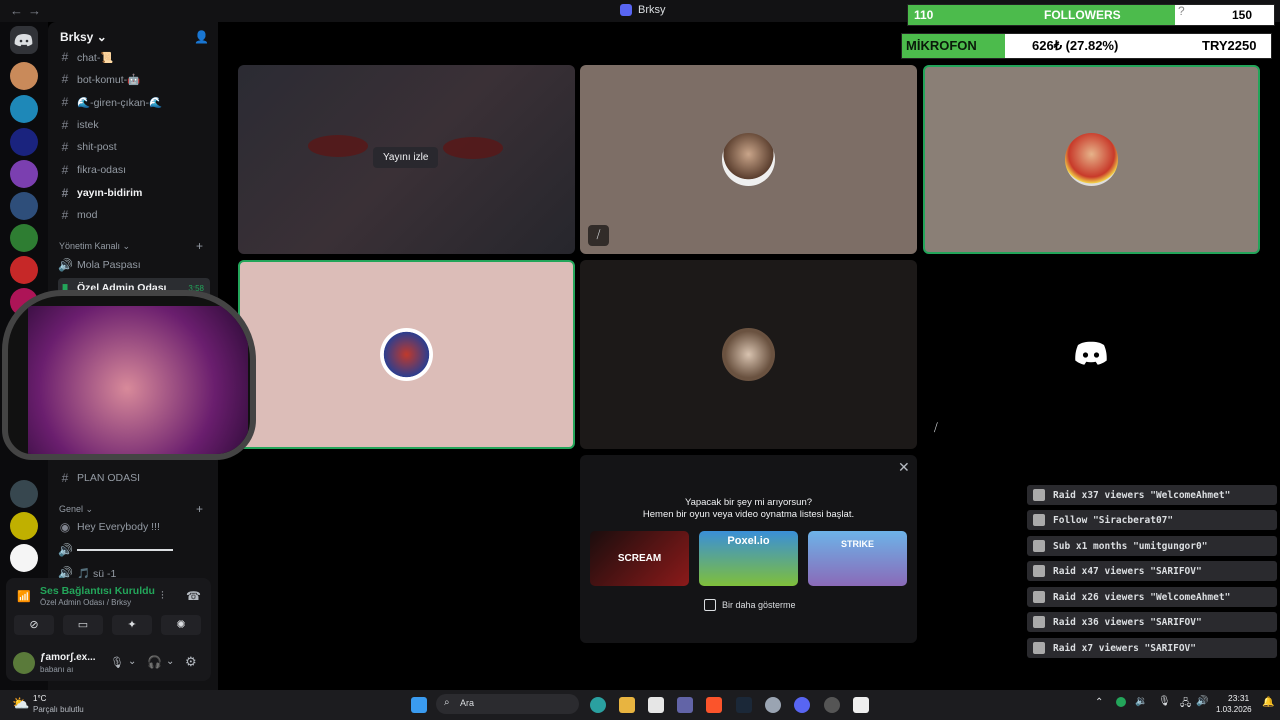 This screenshot has height=720, width=1280. I want to click on network-icon: 🖧, so click(1185, 704).